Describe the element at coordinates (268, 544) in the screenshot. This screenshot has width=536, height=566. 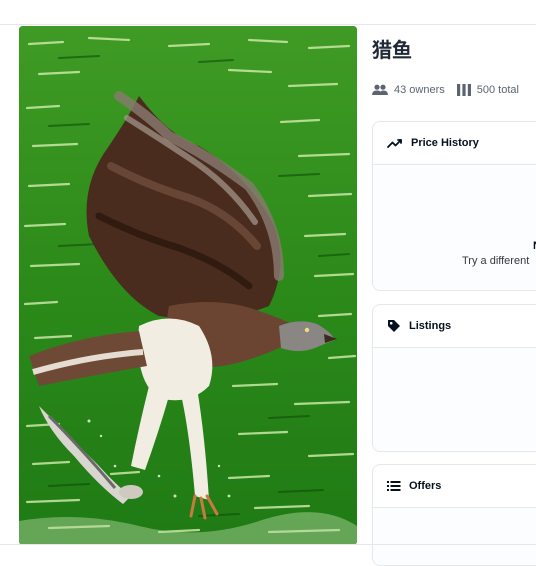
I see `footer-divider` at that location.